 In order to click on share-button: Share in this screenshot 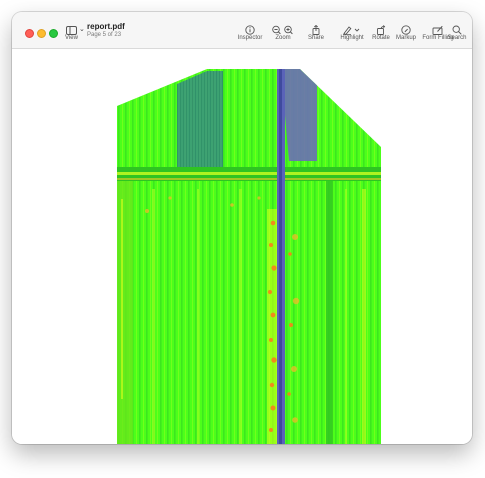, I will do `click(316, 34)`.